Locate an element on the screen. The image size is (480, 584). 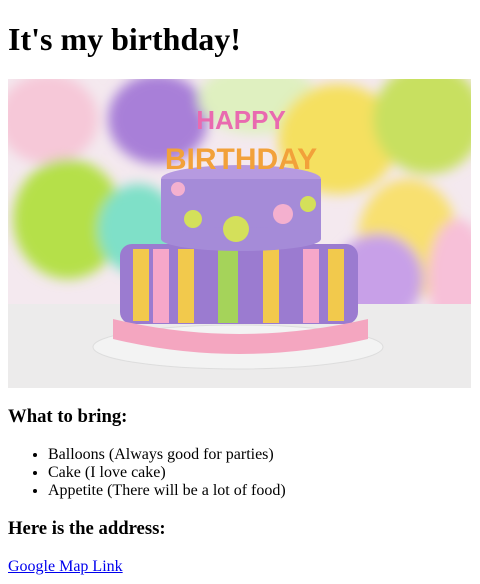
svg-text: HAPPY is located at coordinates (241, 120).